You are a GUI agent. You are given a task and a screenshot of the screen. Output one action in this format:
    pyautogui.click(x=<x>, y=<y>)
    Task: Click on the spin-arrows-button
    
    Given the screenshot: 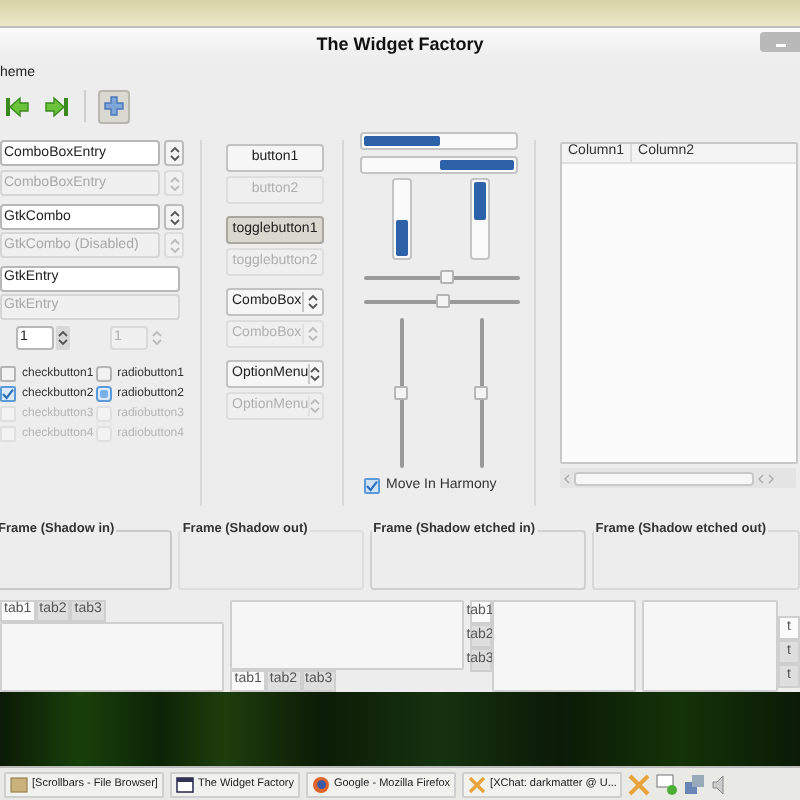 What is the action you would take?
    pyautogui.click(x=63, y=338)
    